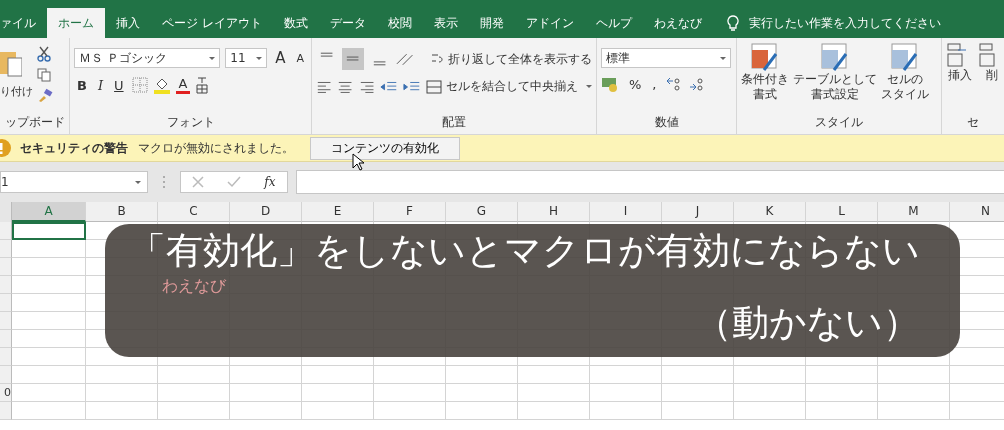 This screenshot has height=430, width=1004. Describe the element at coordinates (358, 162) in the screenshot. I see `mouse-pointer-icon` at that location.